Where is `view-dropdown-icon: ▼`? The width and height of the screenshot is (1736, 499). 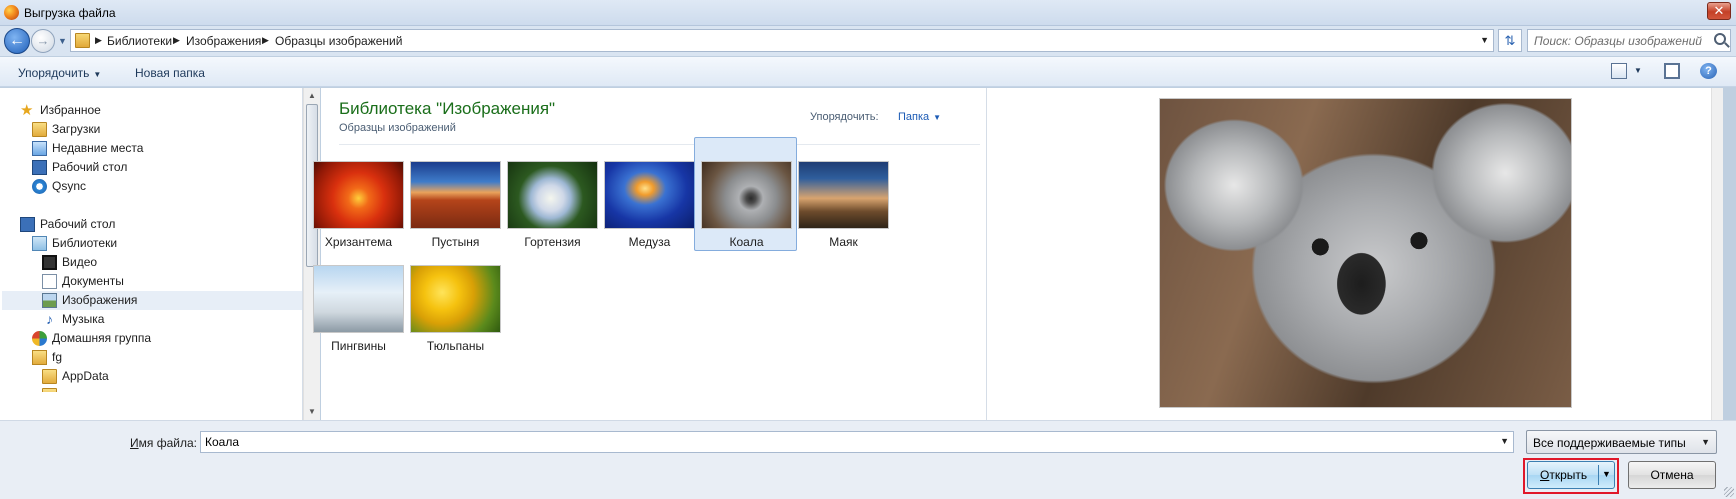 view-dropdown-icon: ▼ is located at coordinates (1638, 74).